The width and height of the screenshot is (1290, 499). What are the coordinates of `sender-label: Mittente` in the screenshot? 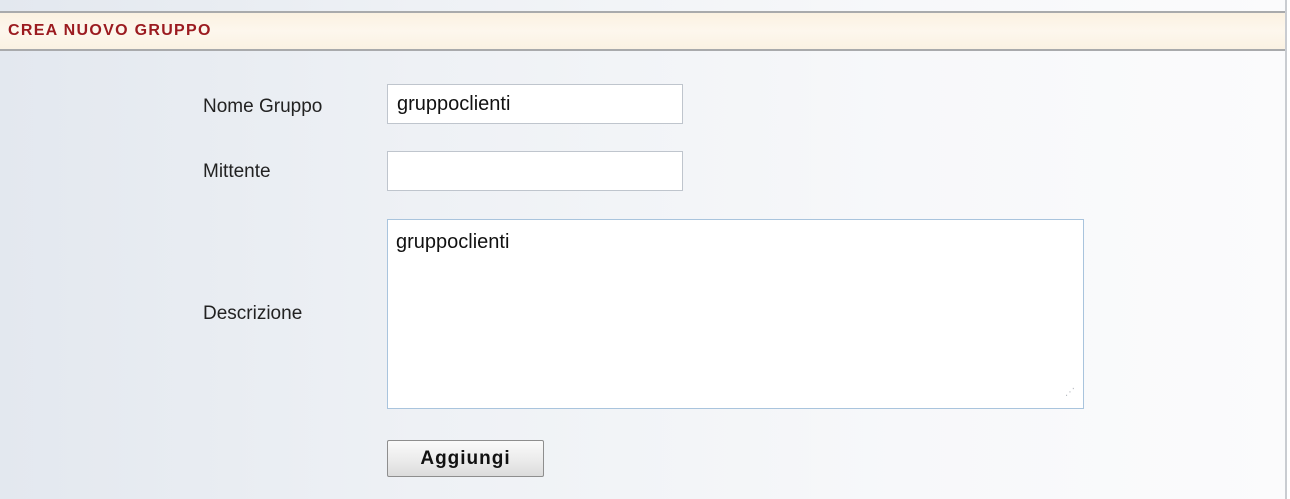 It's located at (237, 171).